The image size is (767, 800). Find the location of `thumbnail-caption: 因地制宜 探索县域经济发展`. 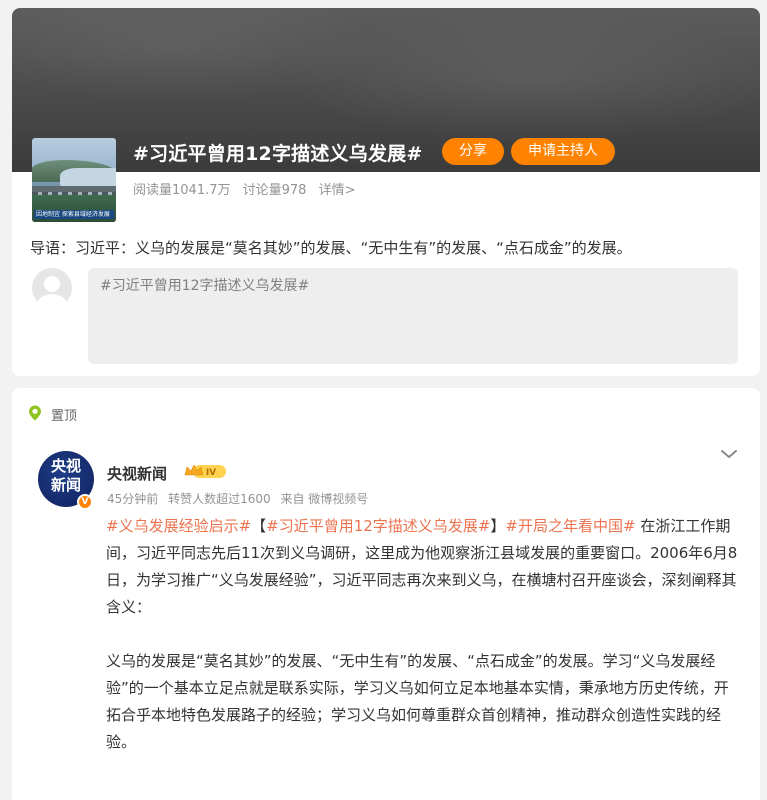

thumbnail-caption: 因地制宜 探索县域经济发展 is located at coordinates (74, 214).